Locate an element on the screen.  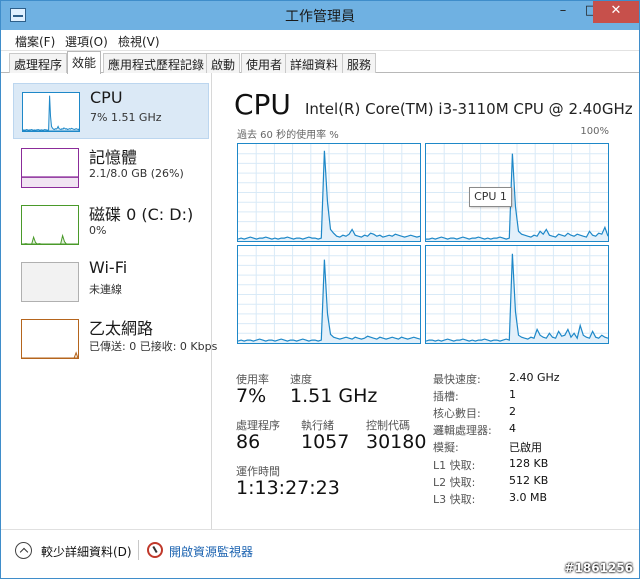
cpu-thumbnail-graph is located at coordinates (51, 112).